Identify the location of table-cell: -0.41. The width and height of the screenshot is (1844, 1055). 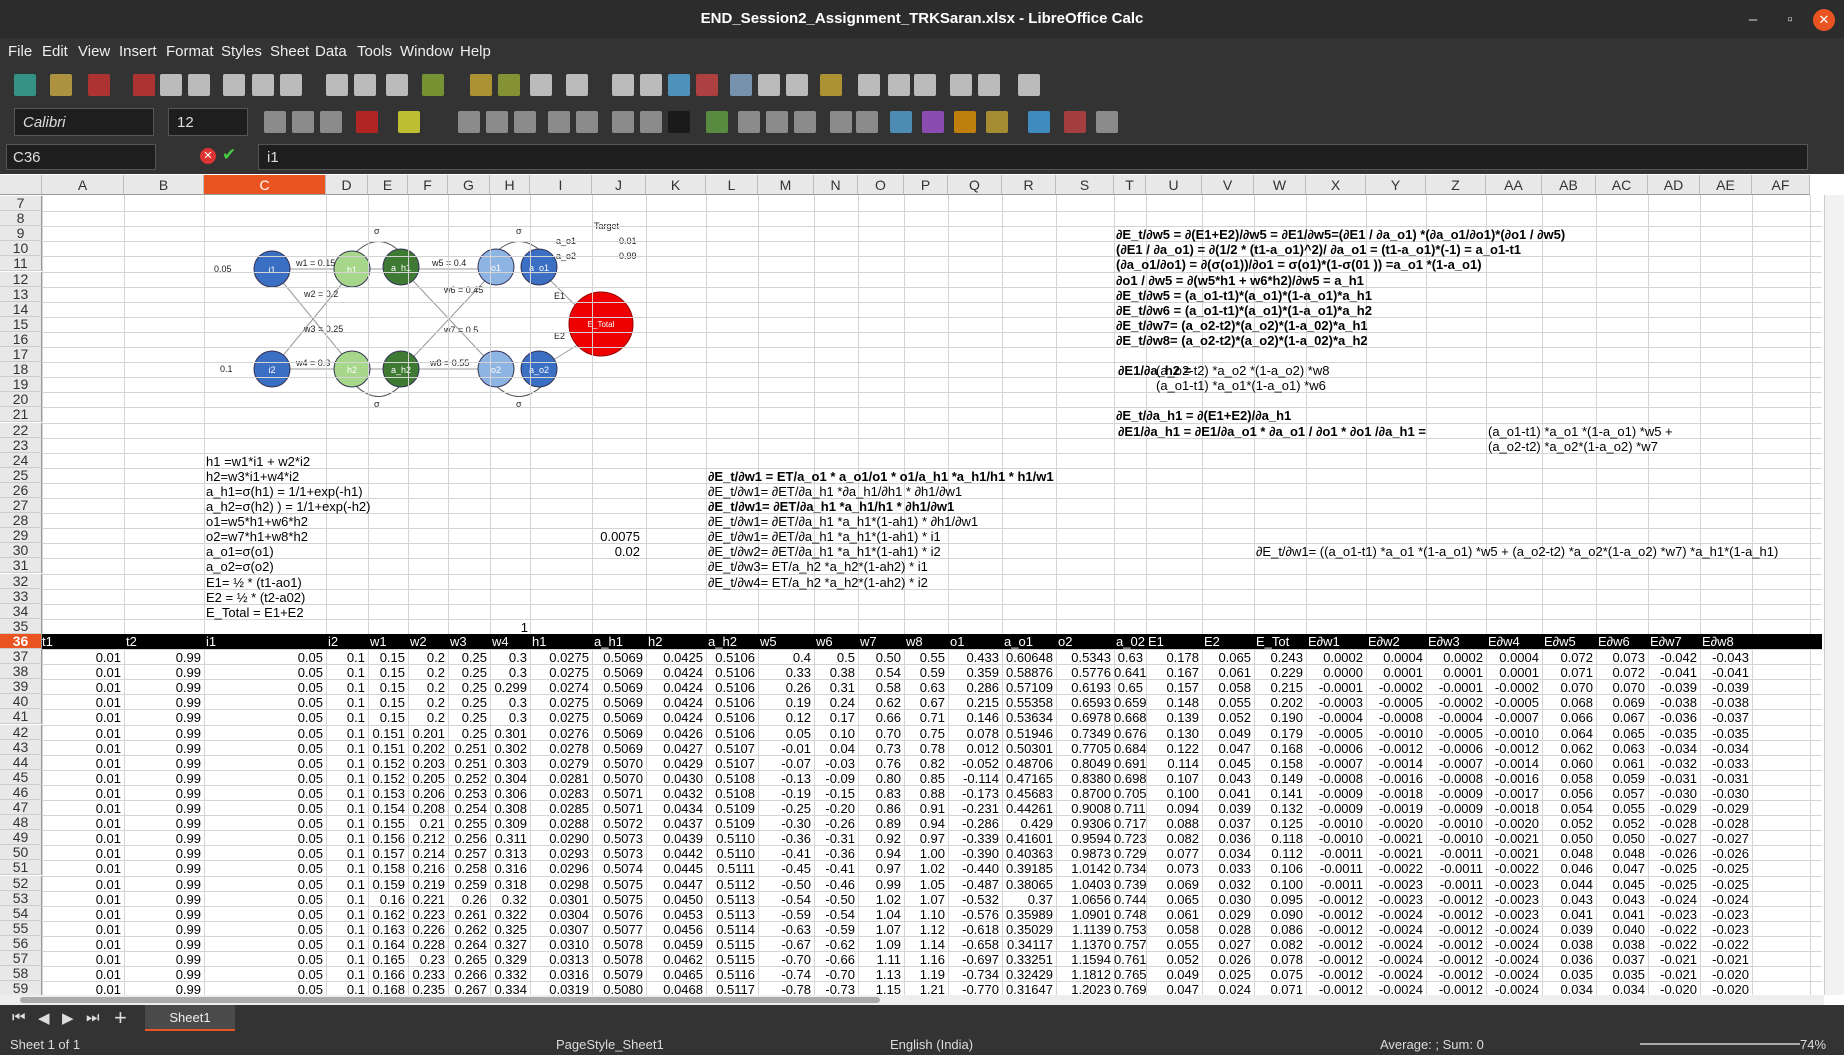
(834, 868).